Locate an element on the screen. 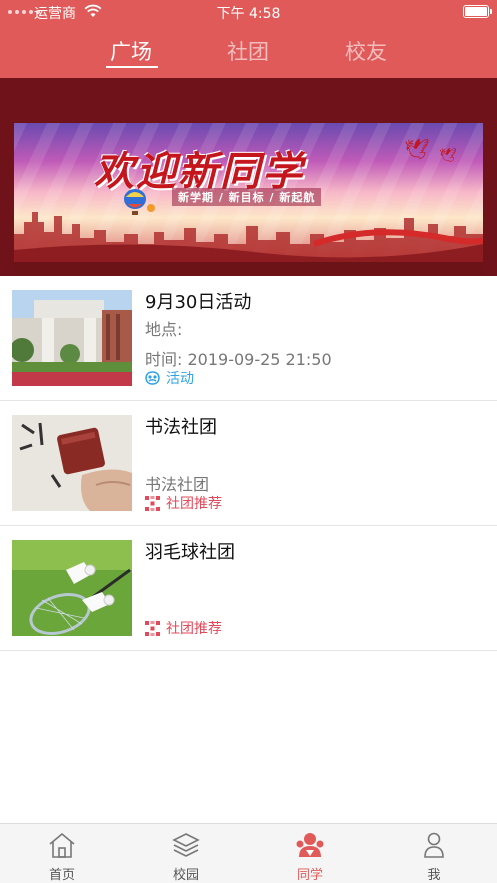 The width and height of the screenshot is (497, 883). tab-me: 我 is located at coordinates (434, 853).